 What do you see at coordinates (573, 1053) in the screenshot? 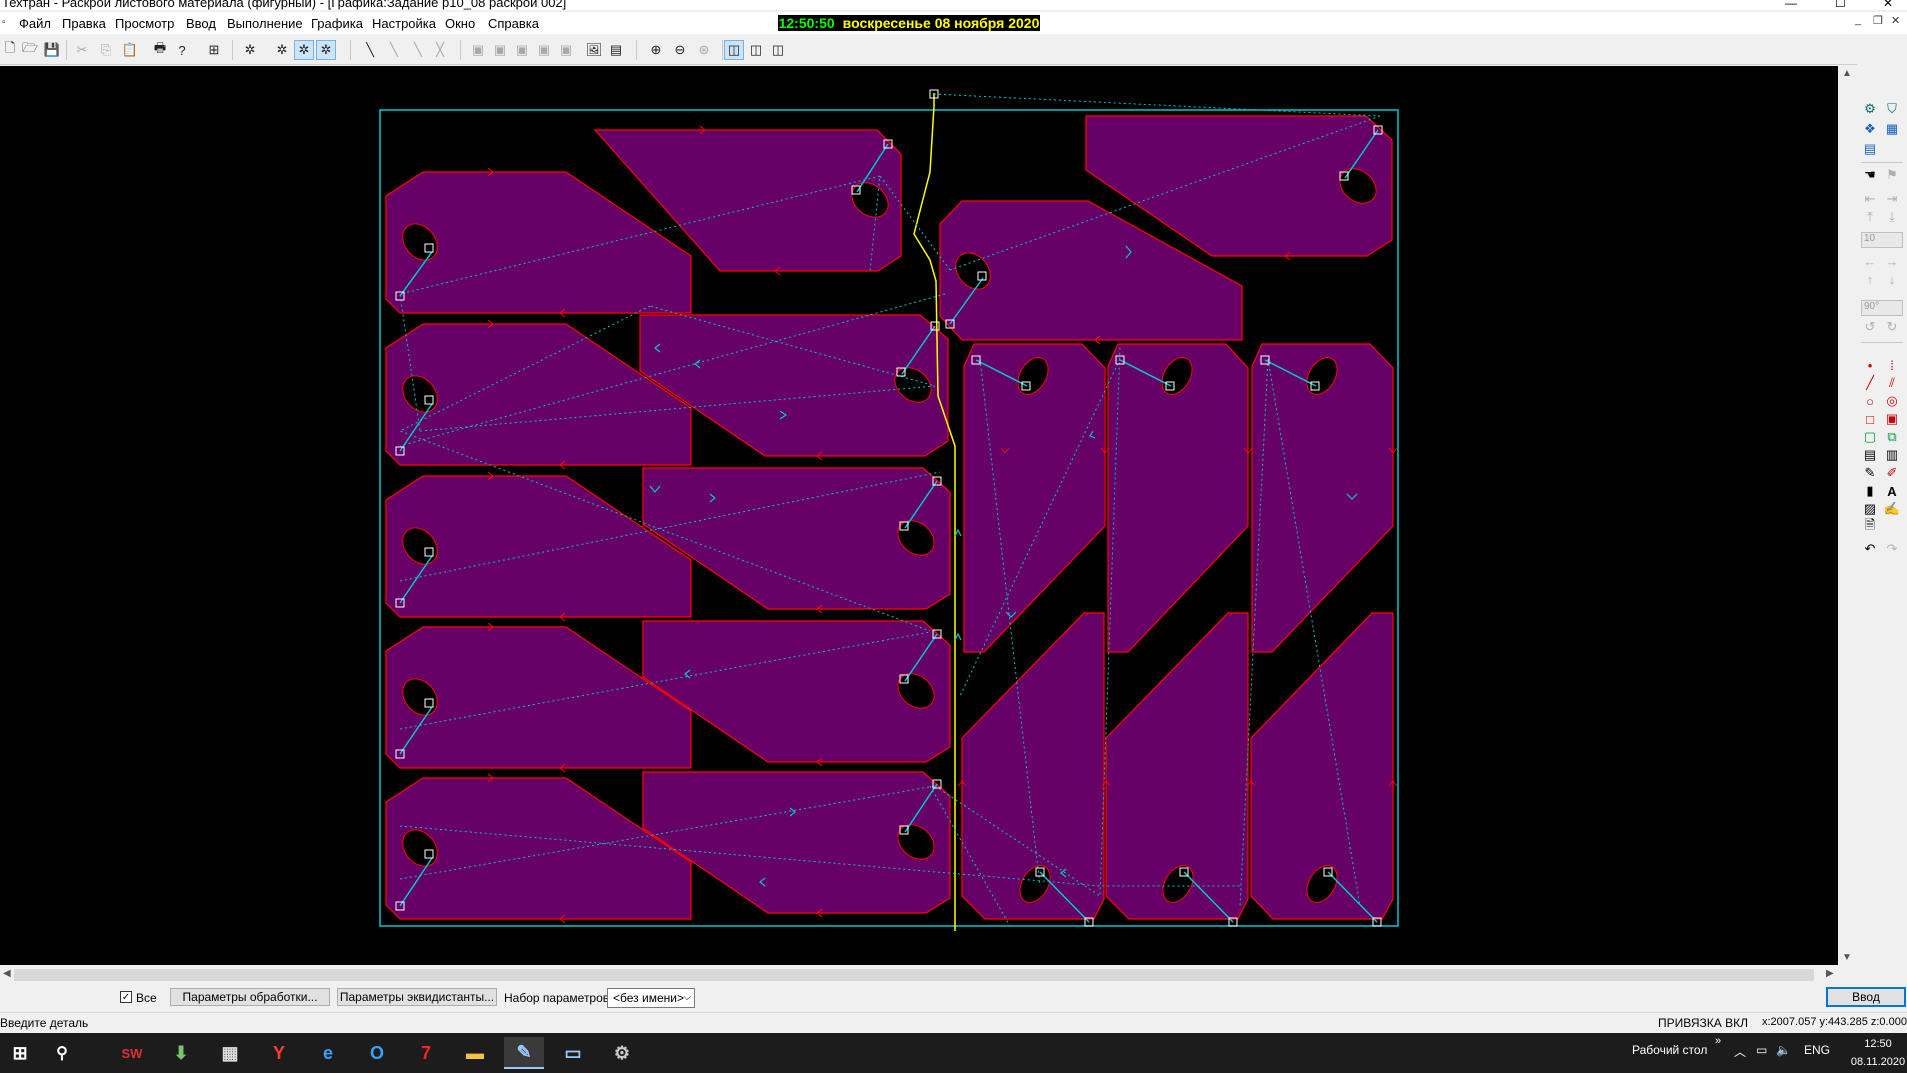
I see `window-icon: ▭` at bounding box center [573, 1053].